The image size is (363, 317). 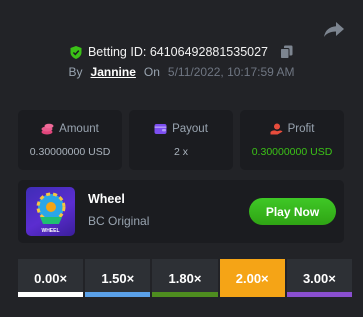 What do you see at coordinates (160, 128) in the screenshot?
I see `wallet-icon` at bounding box center [160, 128].